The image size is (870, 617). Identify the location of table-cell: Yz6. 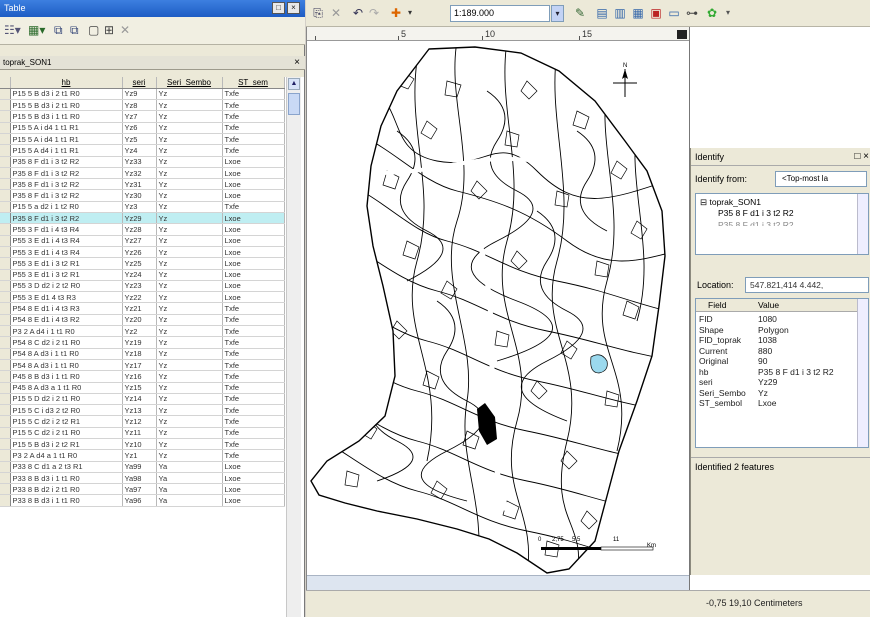
(139, 128).